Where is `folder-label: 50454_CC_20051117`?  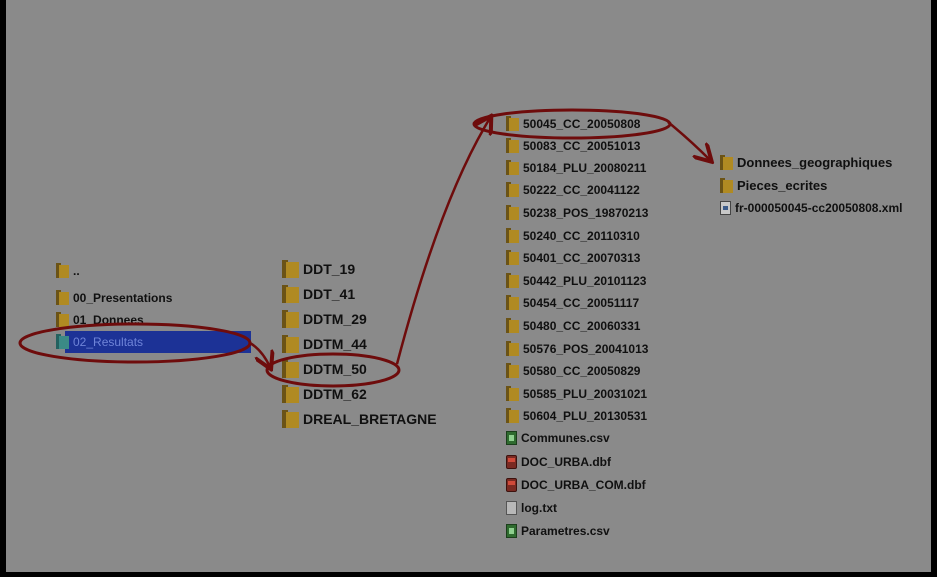 folder-label: 50454_CC_20051117 is located at coordinates (581, 302).